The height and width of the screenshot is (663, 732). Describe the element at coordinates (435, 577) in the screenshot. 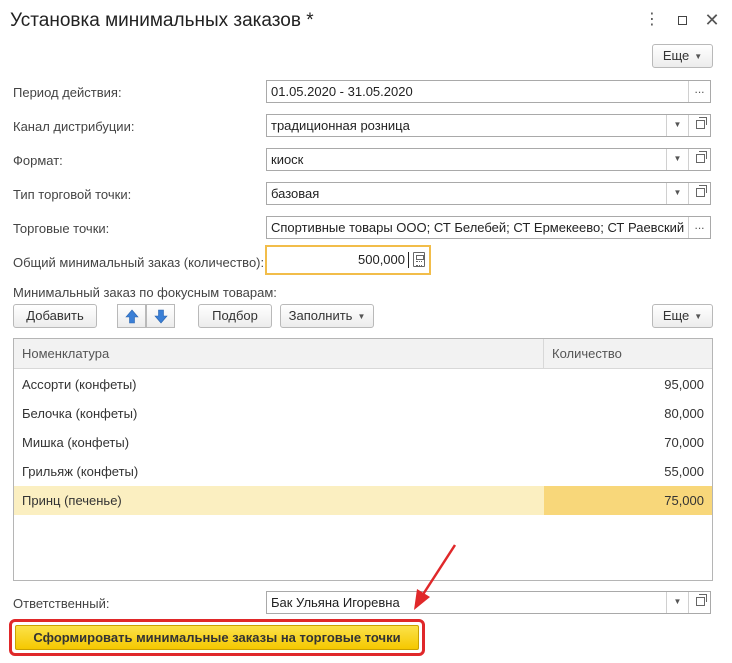

I see `annotation-arrow-icon` at that location.